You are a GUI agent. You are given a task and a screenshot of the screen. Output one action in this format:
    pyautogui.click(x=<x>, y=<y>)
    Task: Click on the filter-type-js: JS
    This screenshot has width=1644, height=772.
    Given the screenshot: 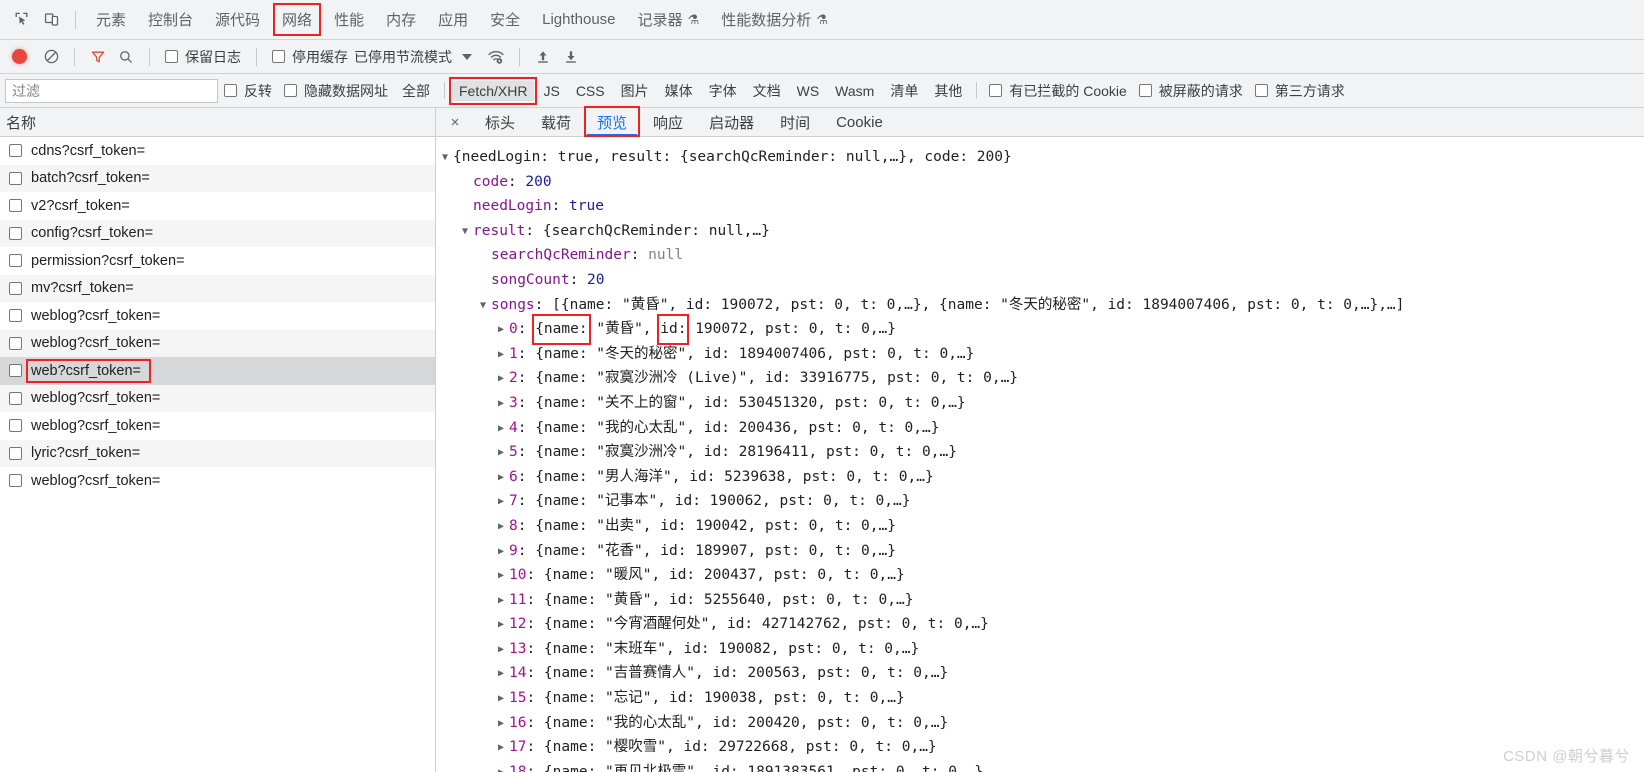 What is the action you would take?
    pyautogui.click(x=551, y=91)
    